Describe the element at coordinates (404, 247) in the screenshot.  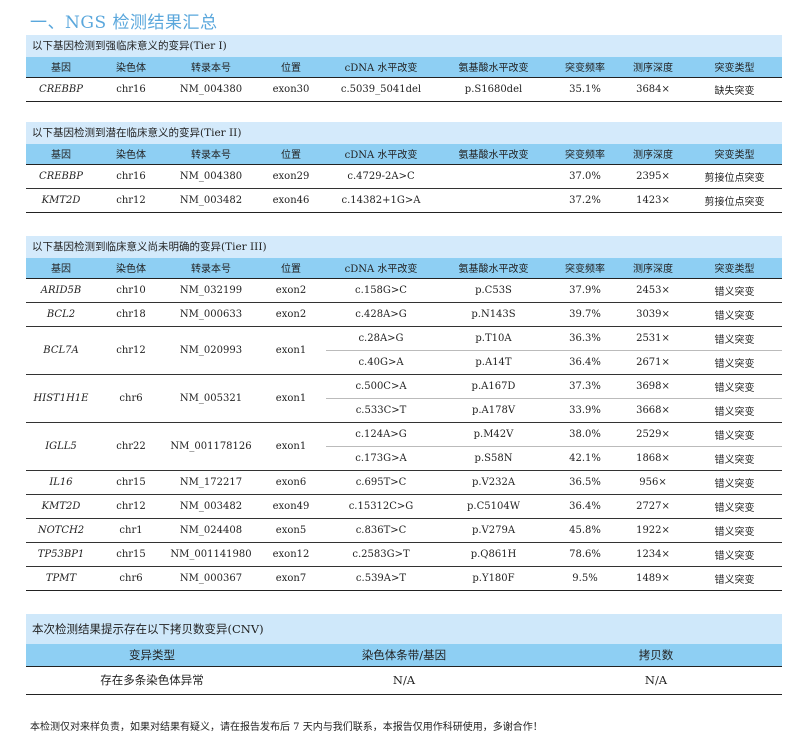
I see `tier3-title: 以下基因检测到临床意义尚未明确的变异(Tier III)` at that location.